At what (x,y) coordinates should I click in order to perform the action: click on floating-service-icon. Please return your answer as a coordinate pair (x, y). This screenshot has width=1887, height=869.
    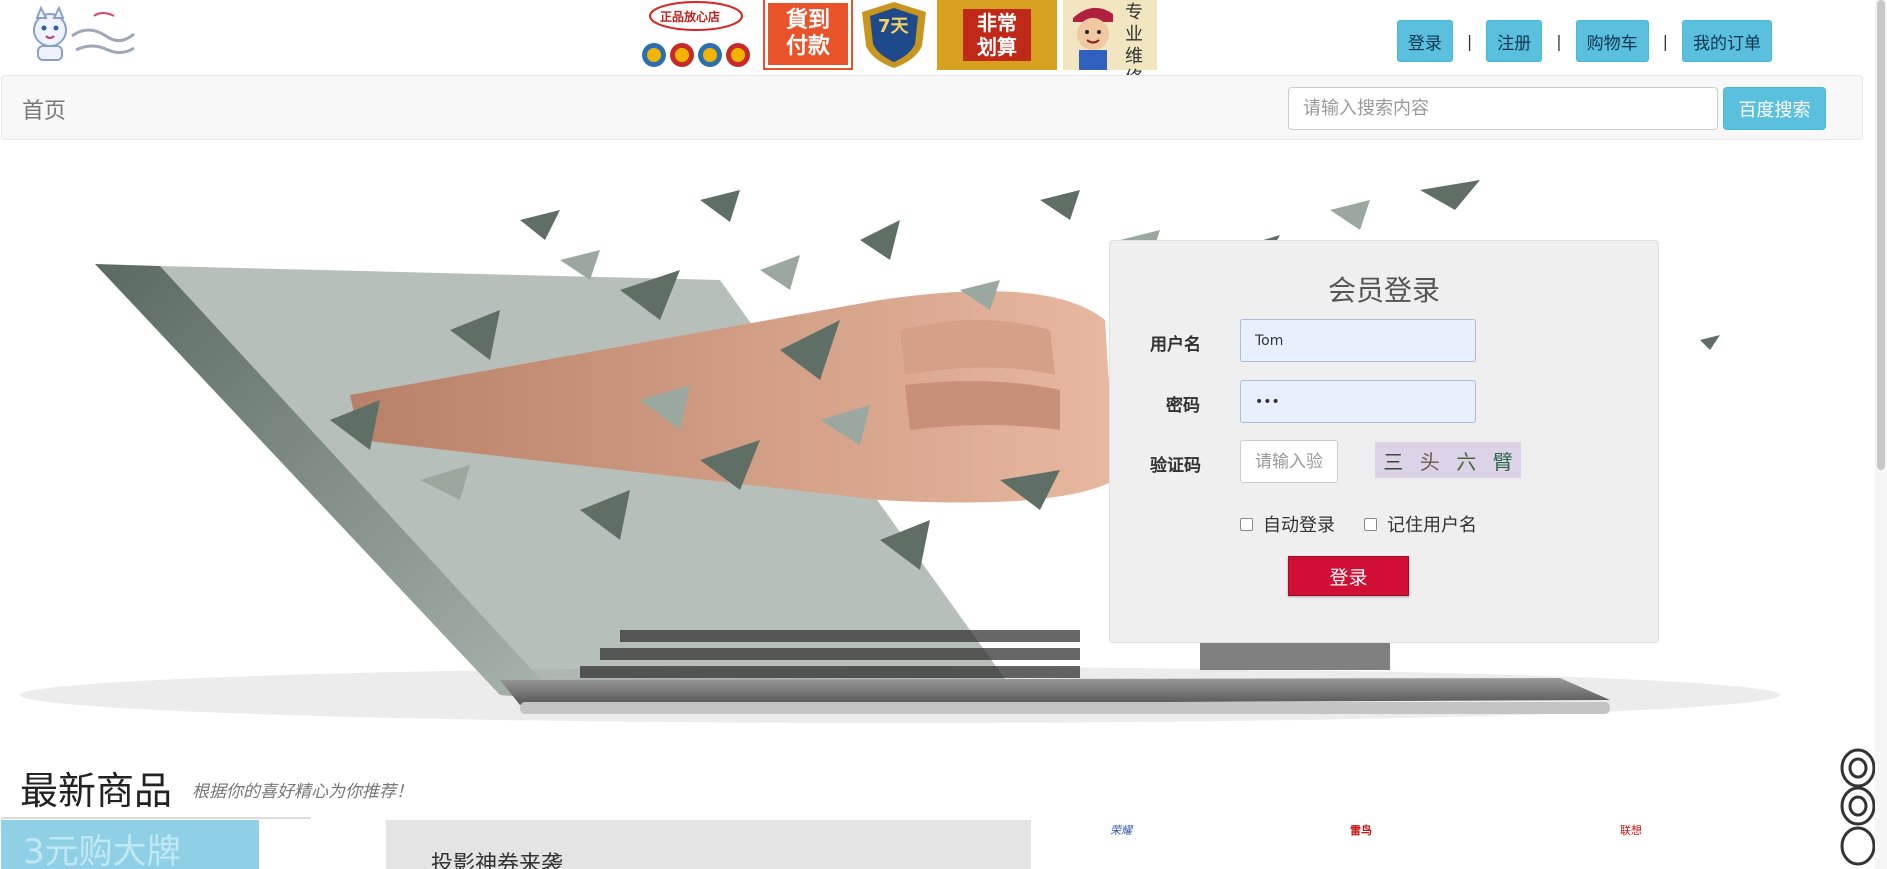
    Looking at the image, I should click on (1858, 808).